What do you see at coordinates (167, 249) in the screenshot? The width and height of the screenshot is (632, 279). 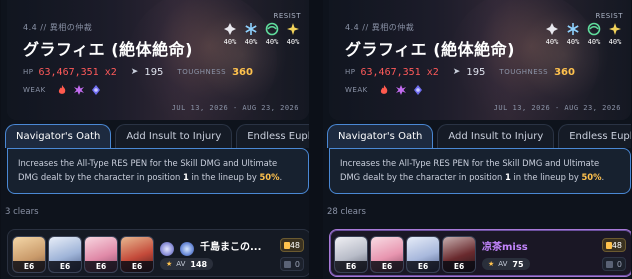 I see `lightcone-icon` at bounding box center [167, 249].